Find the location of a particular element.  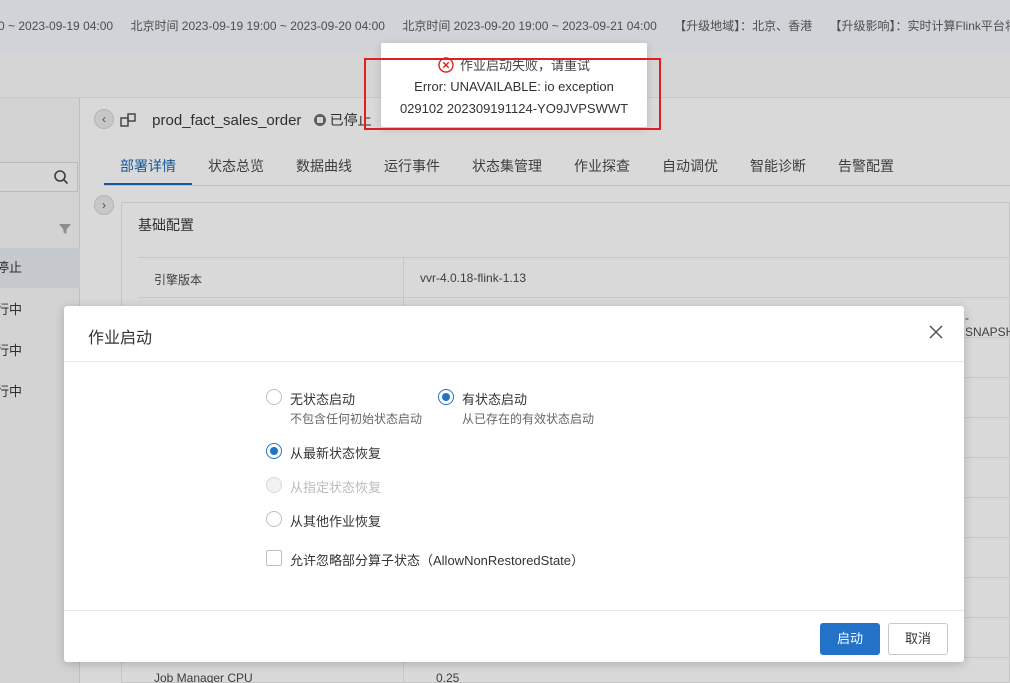

stateless-start-desc: 不包含任何初始状态启动 is located at coordinates (356, 419).